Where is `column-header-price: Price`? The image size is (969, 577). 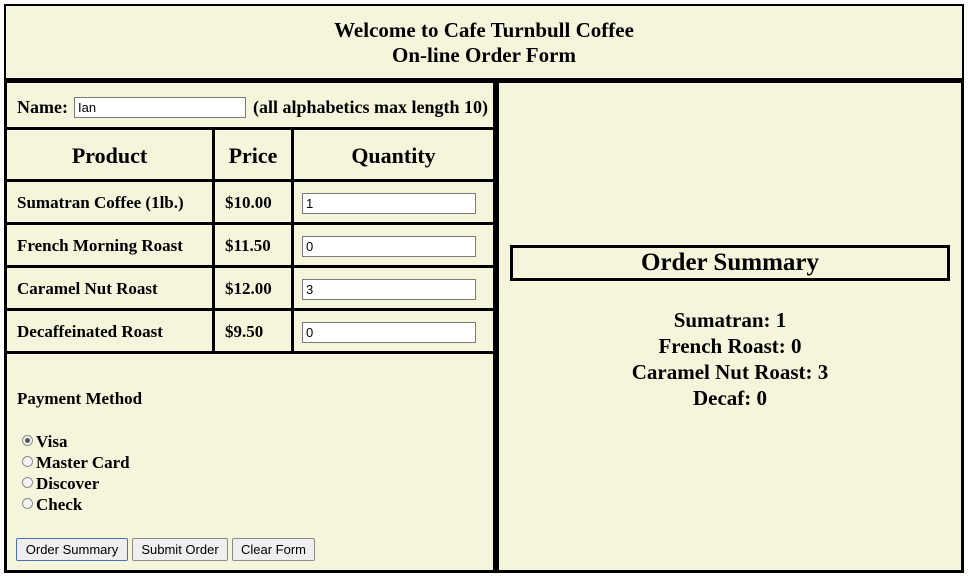
column-header-price: Price is located at coordinates (253, 155).